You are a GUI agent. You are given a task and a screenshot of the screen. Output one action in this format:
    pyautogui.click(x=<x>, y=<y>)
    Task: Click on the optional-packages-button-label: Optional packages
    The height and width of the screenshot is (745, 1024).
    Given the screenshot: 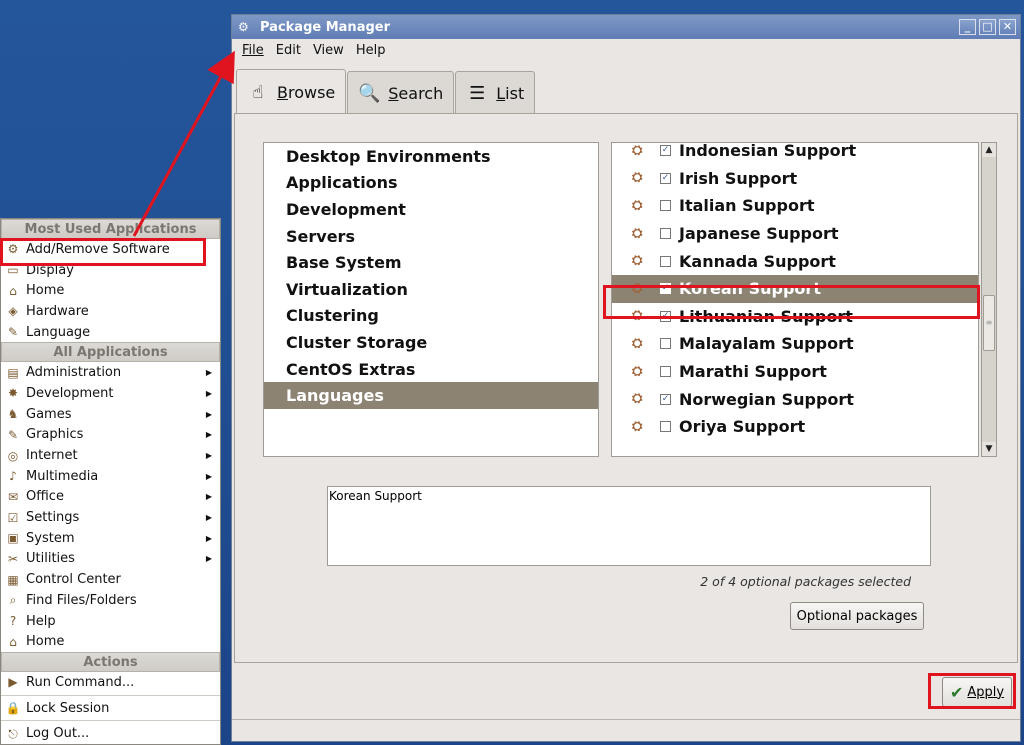 What is the action you would take?
    pyautogui.click(x=857, y=616)
    